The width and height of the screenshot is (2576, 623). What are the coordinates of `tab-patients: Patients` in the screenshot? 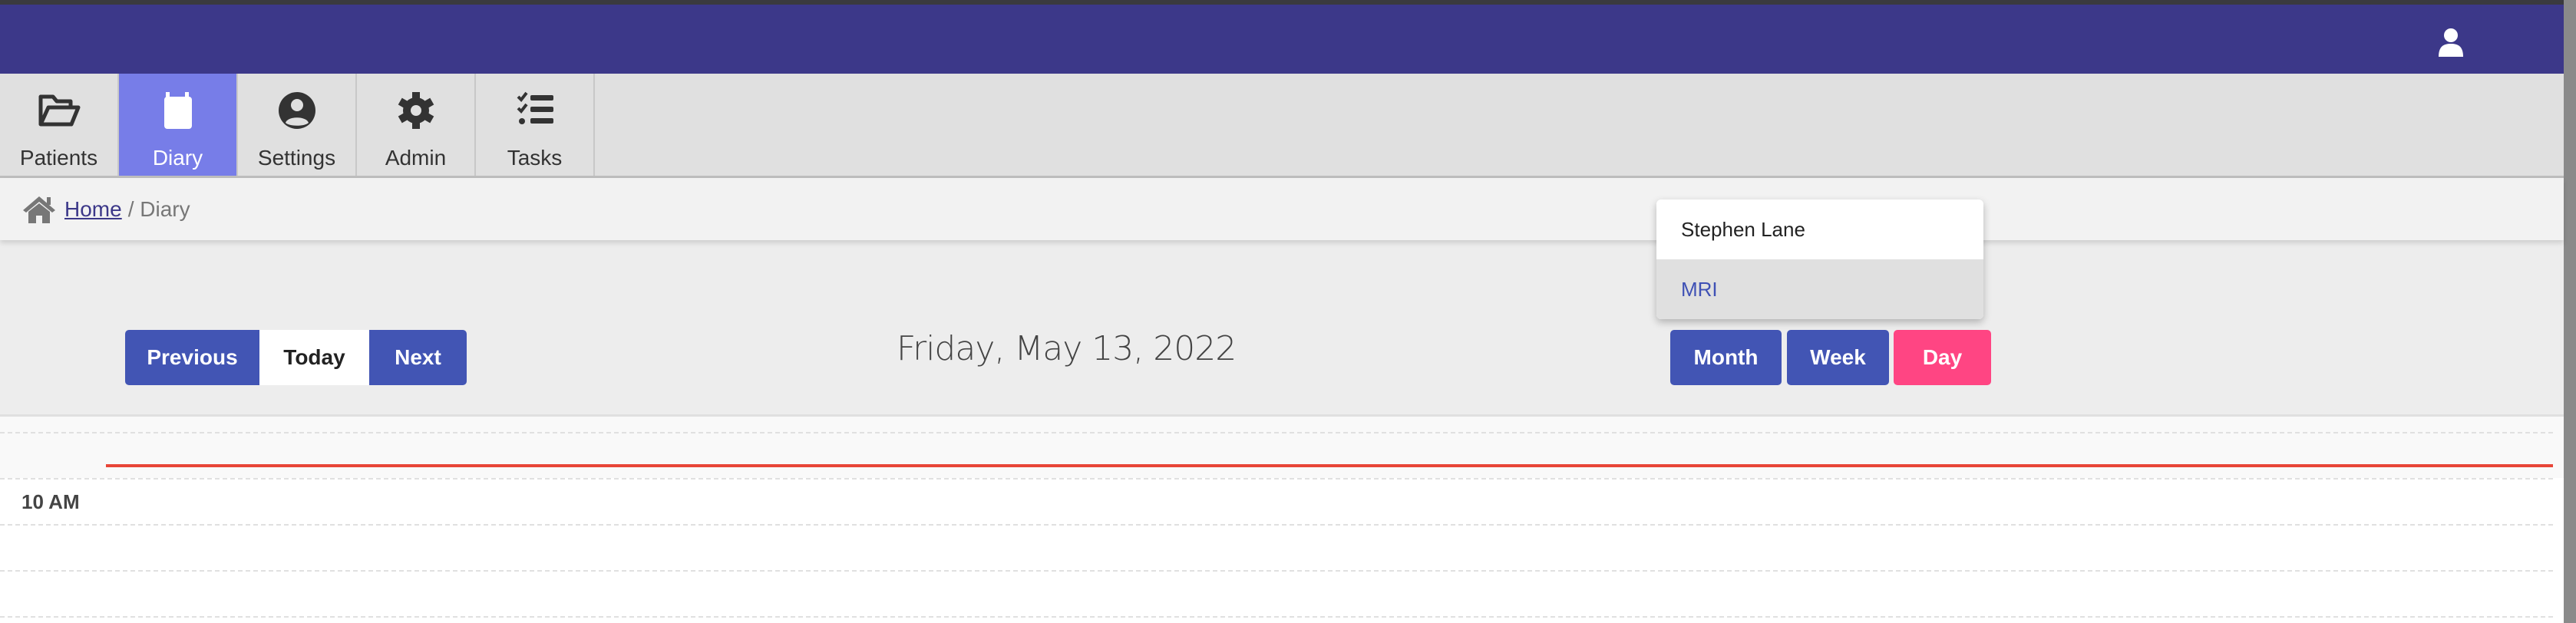 It's located at (59, 125).